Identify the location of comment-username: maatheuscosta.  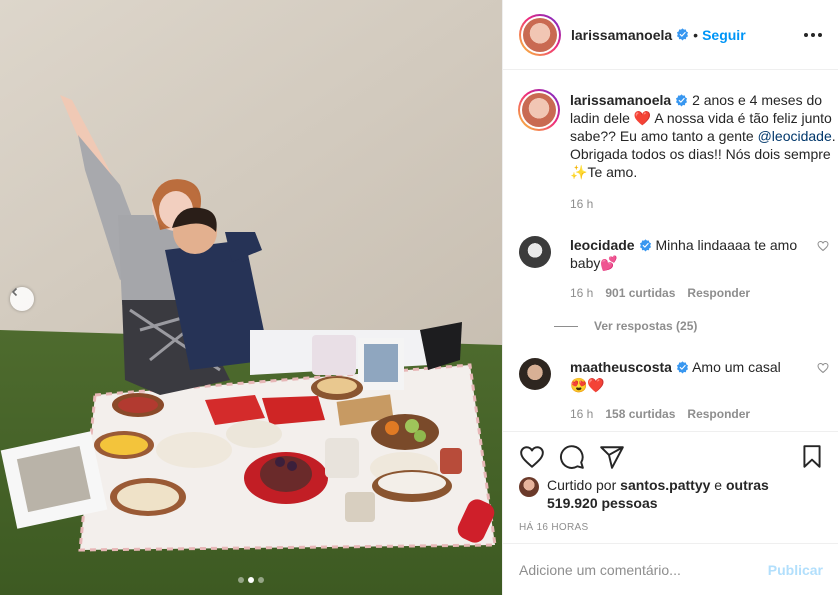
(621, 367).